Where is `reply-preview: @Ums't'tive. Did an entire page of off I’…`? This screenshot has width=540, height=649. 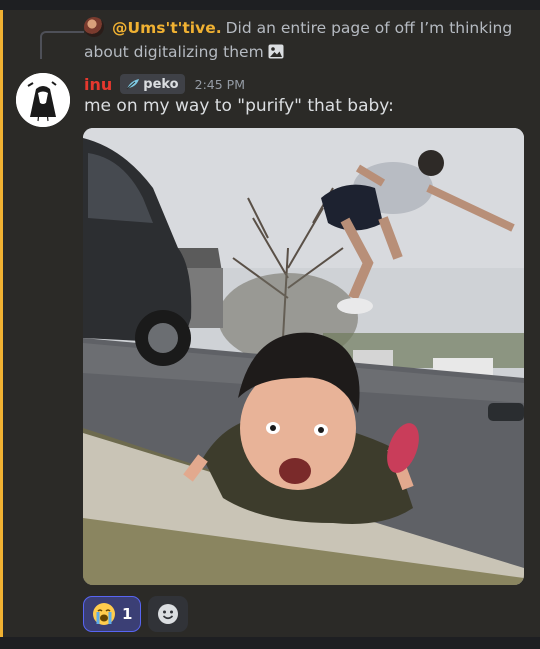
reply-preview: @Ums't'tive. Did an entire page of off I’… is located at coordinates (304, 40).